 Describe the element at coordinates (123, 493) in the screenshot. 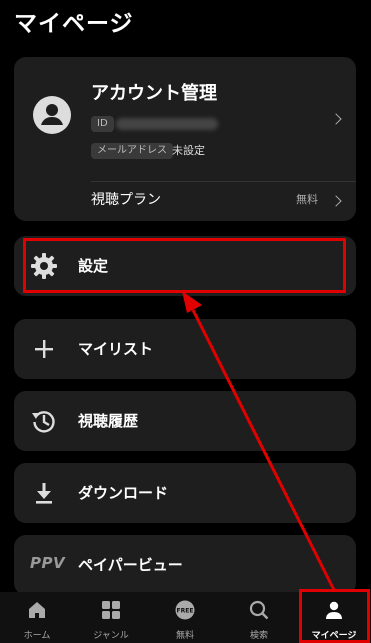

I see `download-label: ダウンロード` at that location.